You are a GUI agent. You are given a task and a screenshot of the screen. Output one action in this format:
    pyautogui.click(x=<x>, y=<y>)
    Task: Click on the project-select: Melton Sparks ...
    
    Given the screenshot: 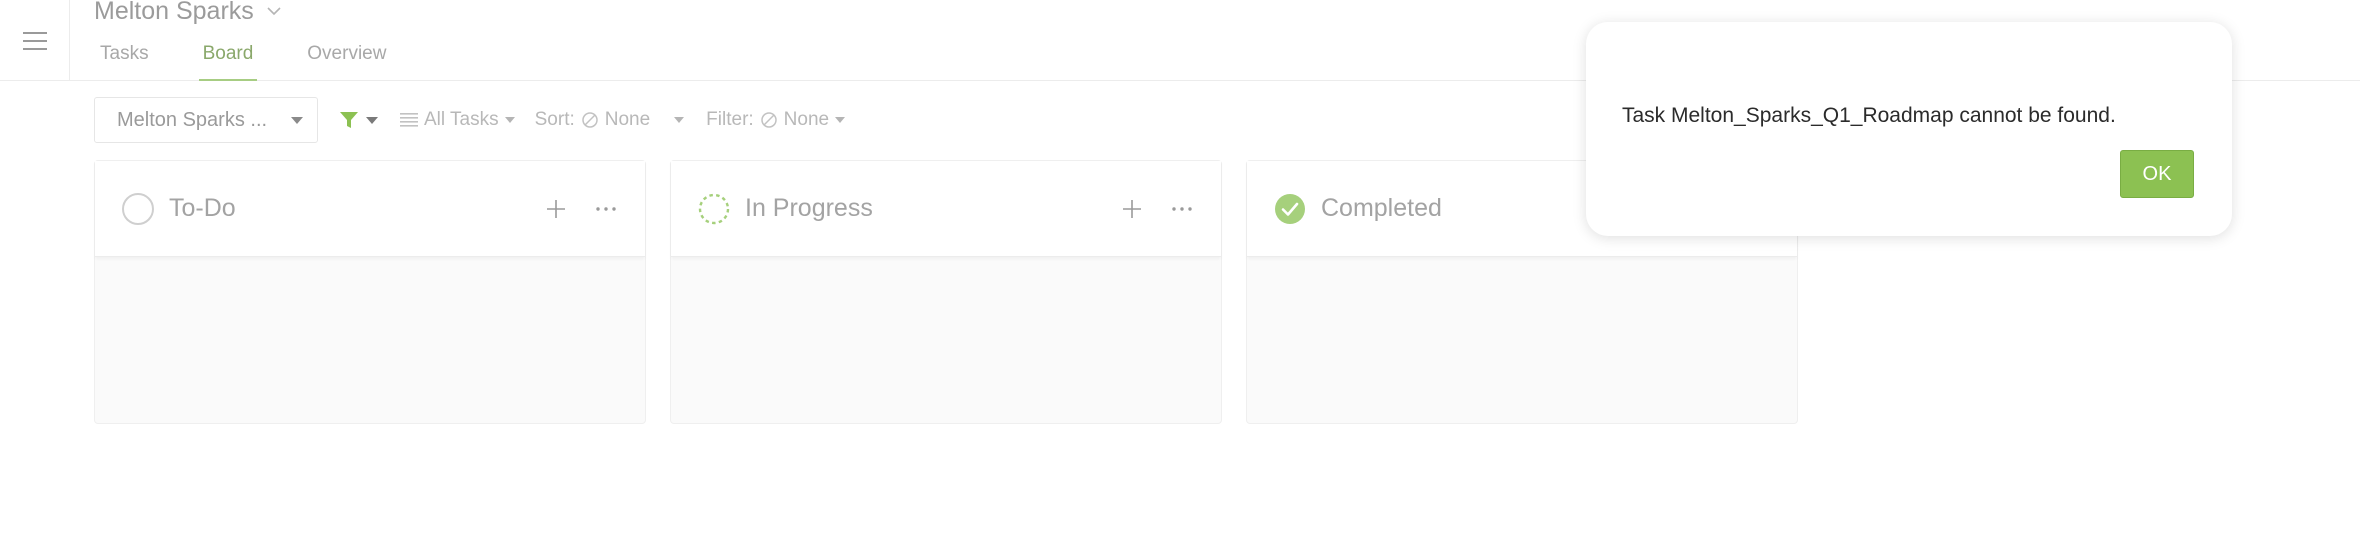 What is the action you would take?
    pyautogui.click(x=206, y=120)
    